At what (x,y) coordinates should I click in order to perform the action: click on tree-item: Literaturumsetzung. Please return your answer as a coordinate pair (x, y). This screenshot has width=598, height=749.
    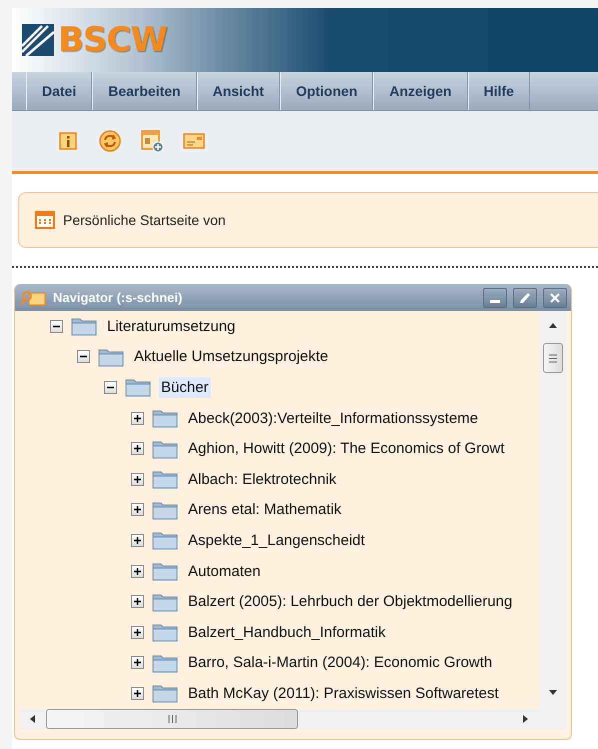
    Looking at the image, I should click on (171, 326).